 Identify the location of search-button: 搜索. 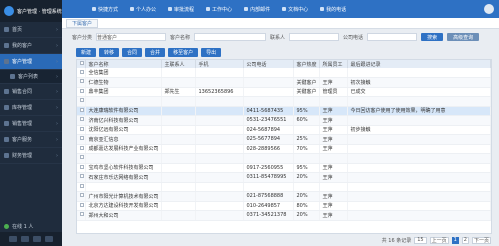
(432, 37).